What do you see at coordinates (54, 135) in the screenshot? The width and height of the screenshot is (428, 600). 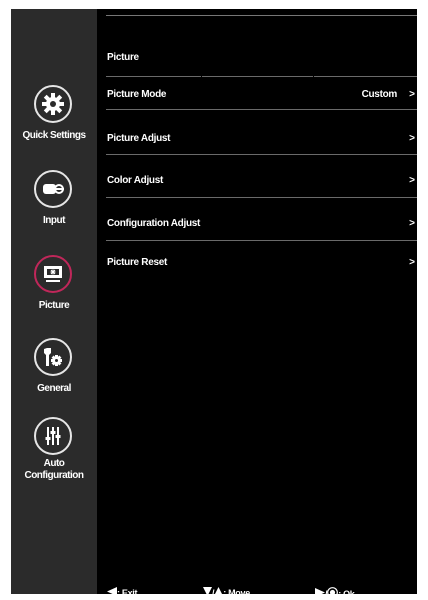 I see `sidebar-item-label: Quick Settings` at bounding box center [54, 135].